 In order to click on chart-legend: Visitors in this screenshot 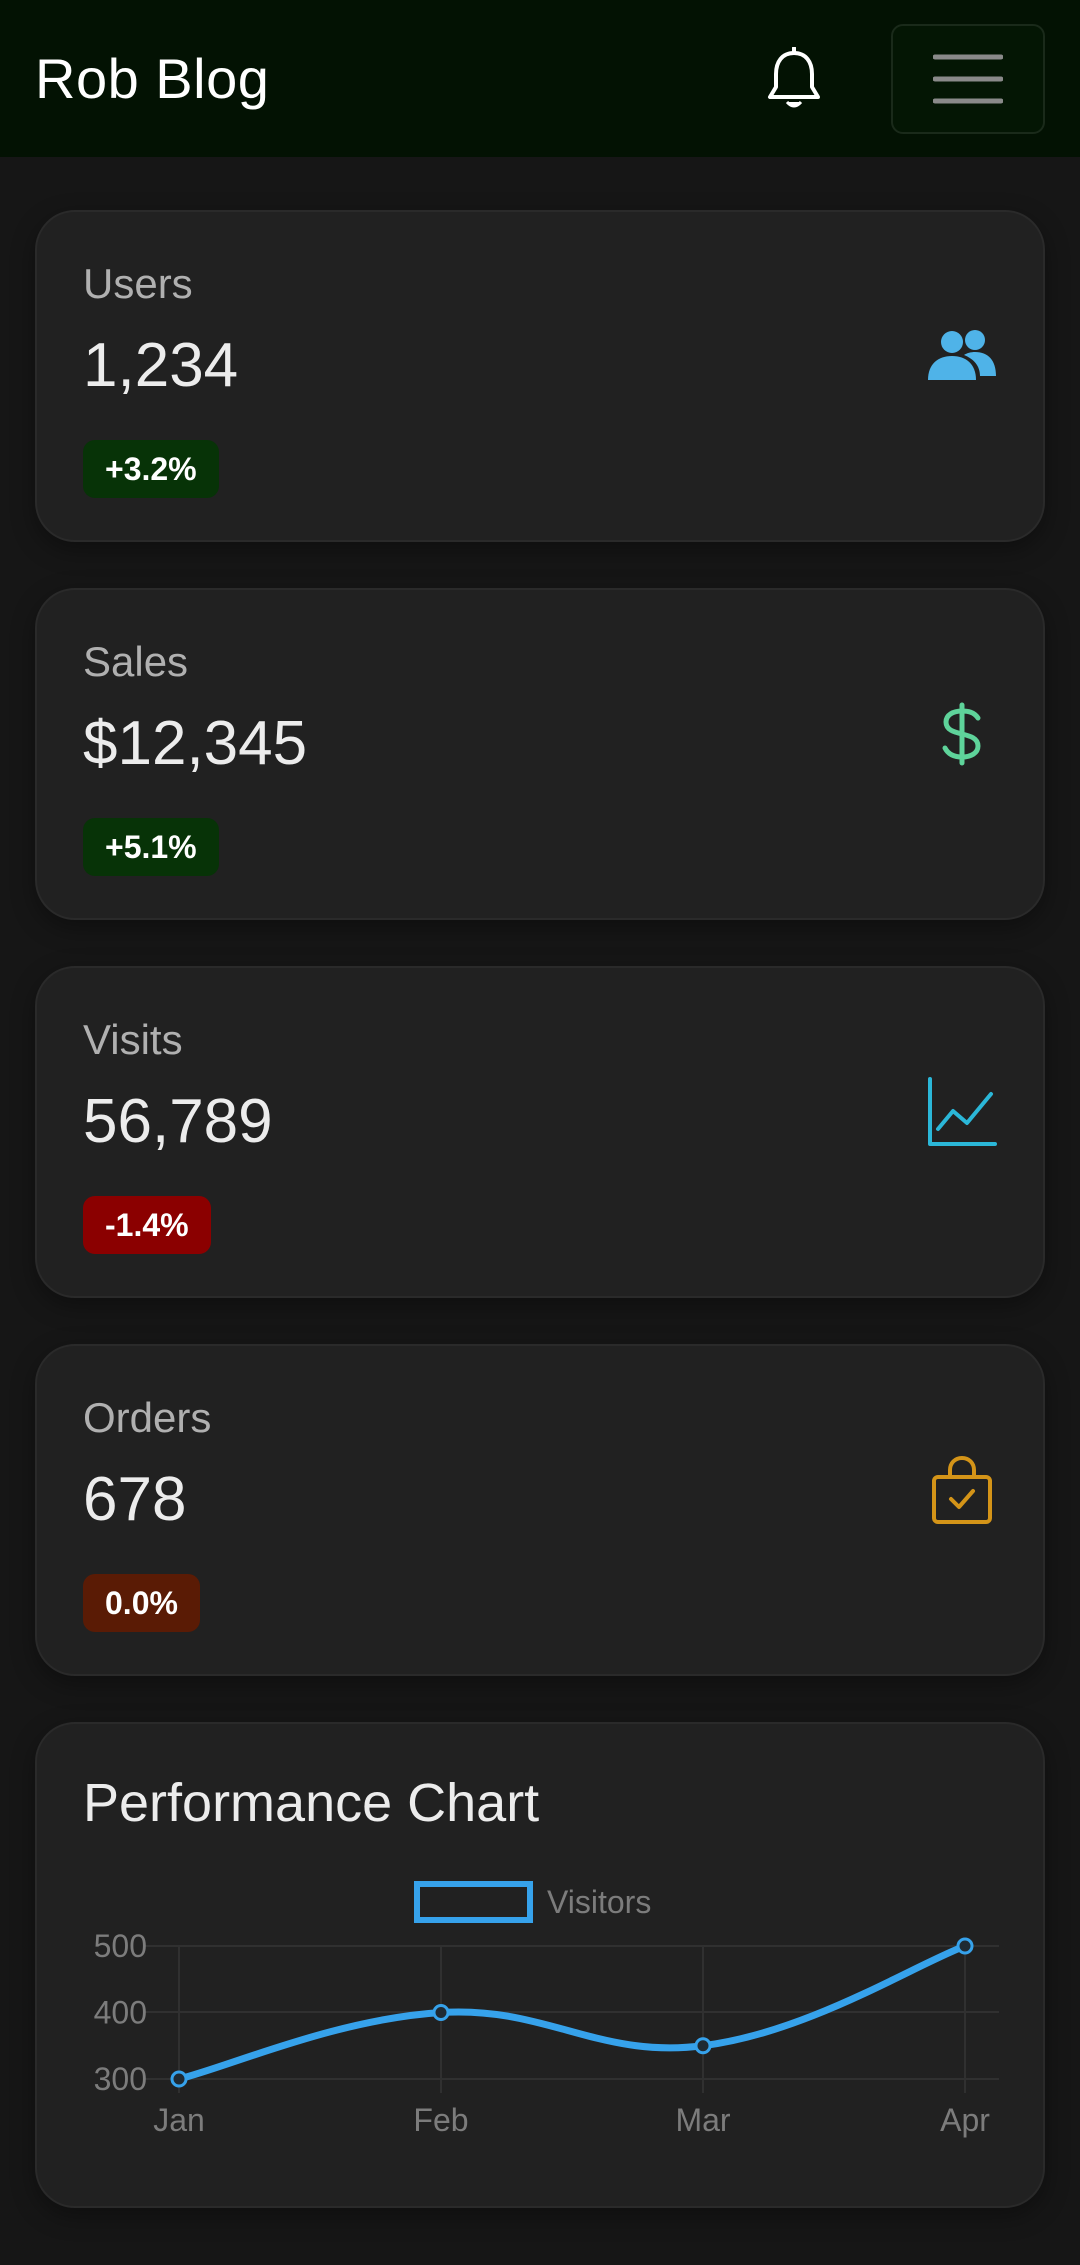, I will do `click(532, 1902)`.